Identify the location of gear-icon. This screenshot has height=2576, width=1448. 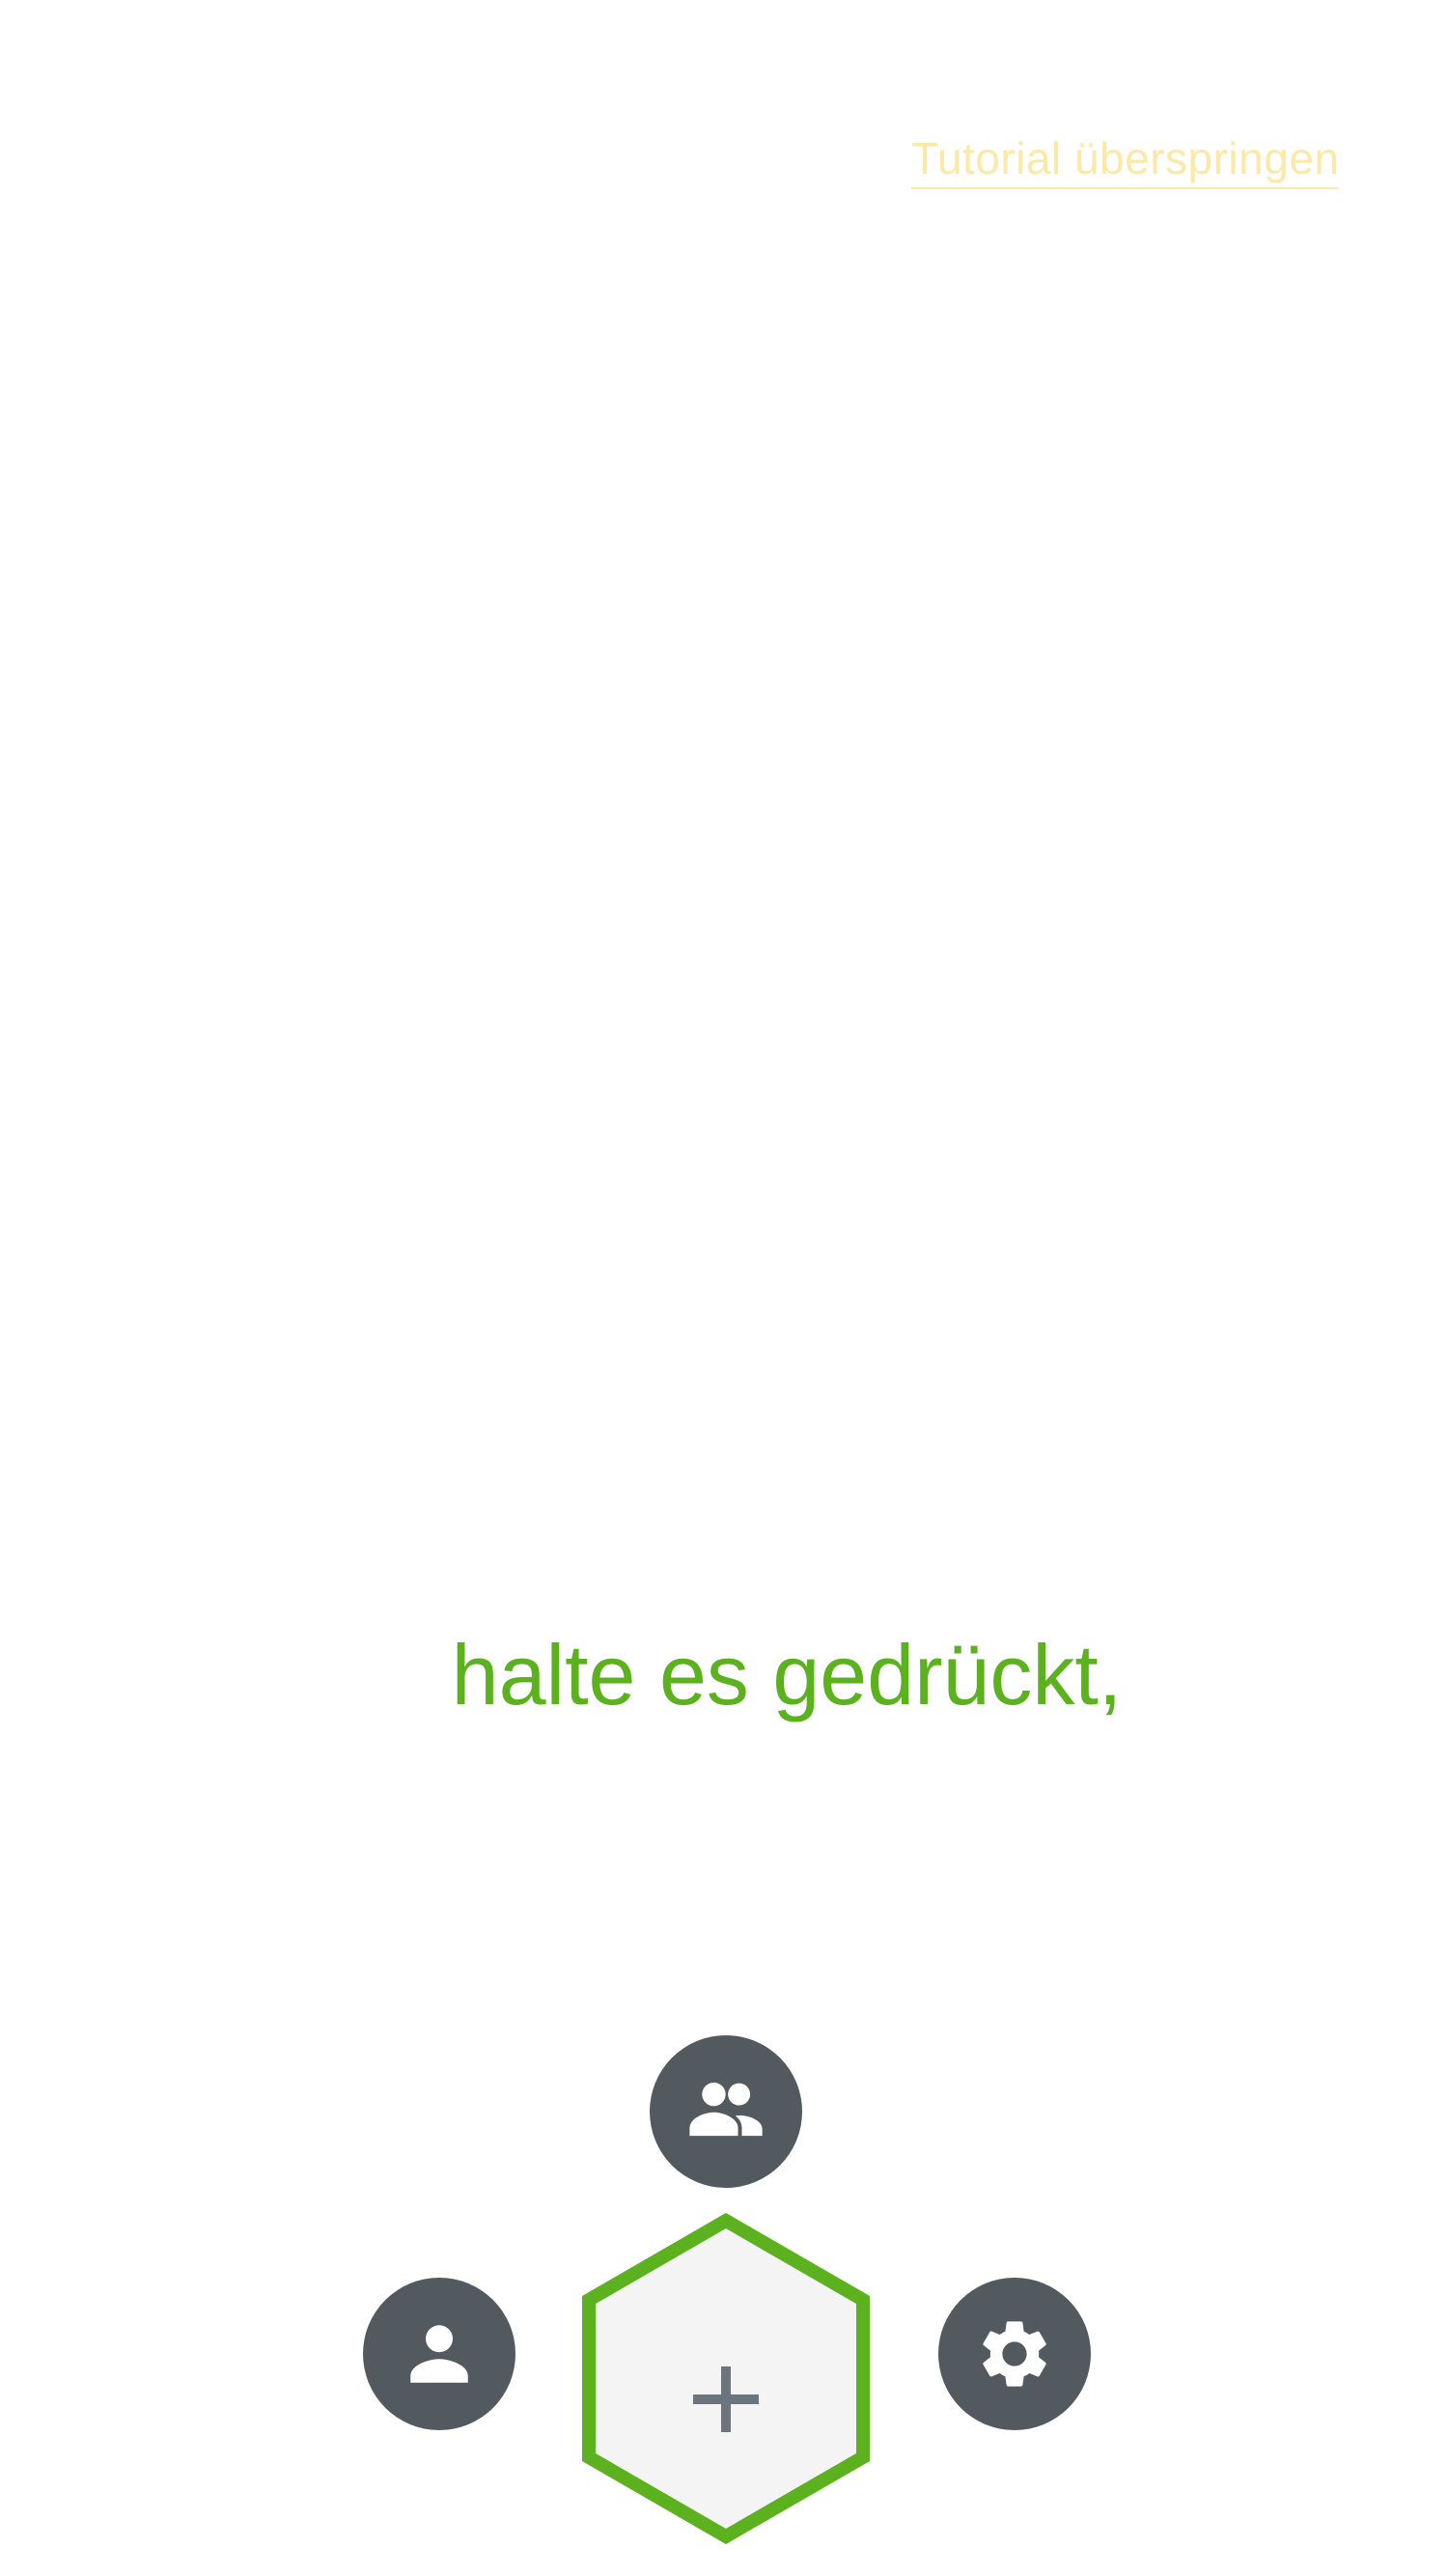
(1015, 2354).